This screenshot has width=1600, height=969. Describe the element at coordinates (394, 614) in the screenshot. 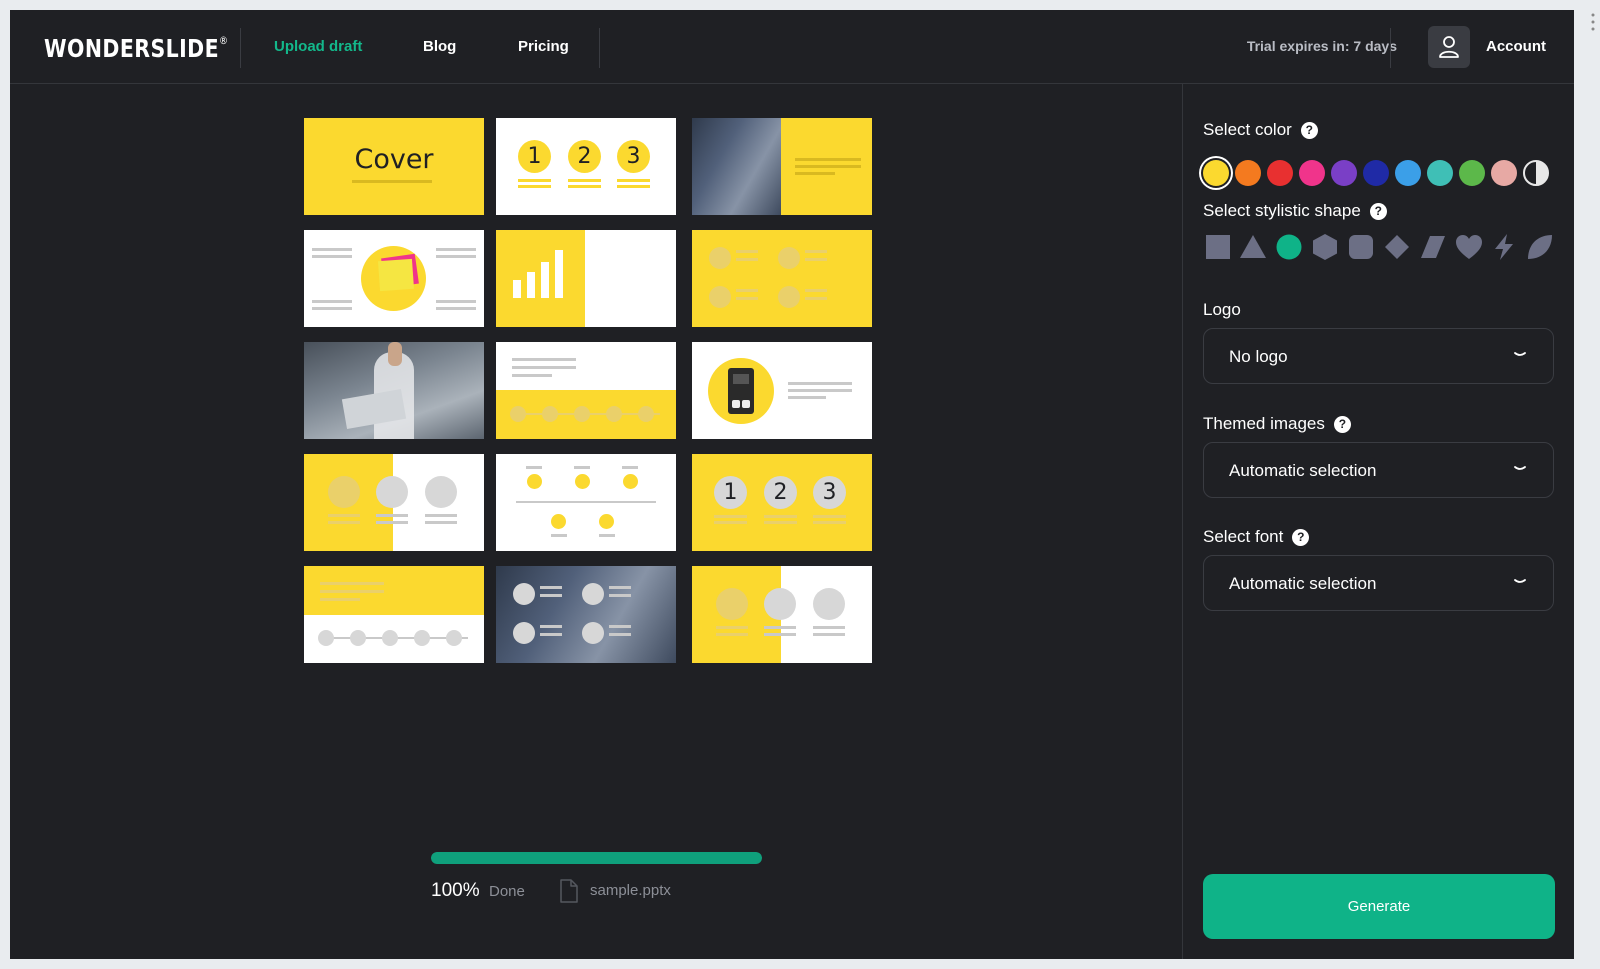

I see `slide-thumbnail-process-steps` at that location.